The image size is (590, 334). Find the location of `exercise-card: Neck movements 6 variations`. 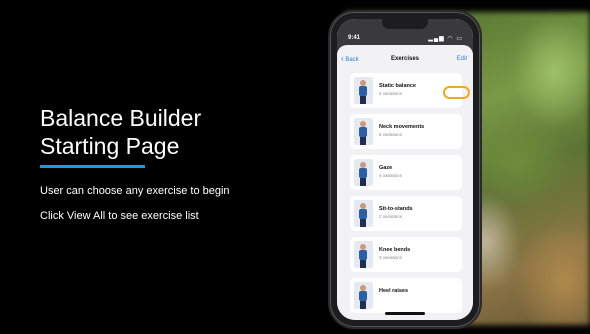

exercise-card: Neck movements 6 variations is located at coordinates (406, 131).